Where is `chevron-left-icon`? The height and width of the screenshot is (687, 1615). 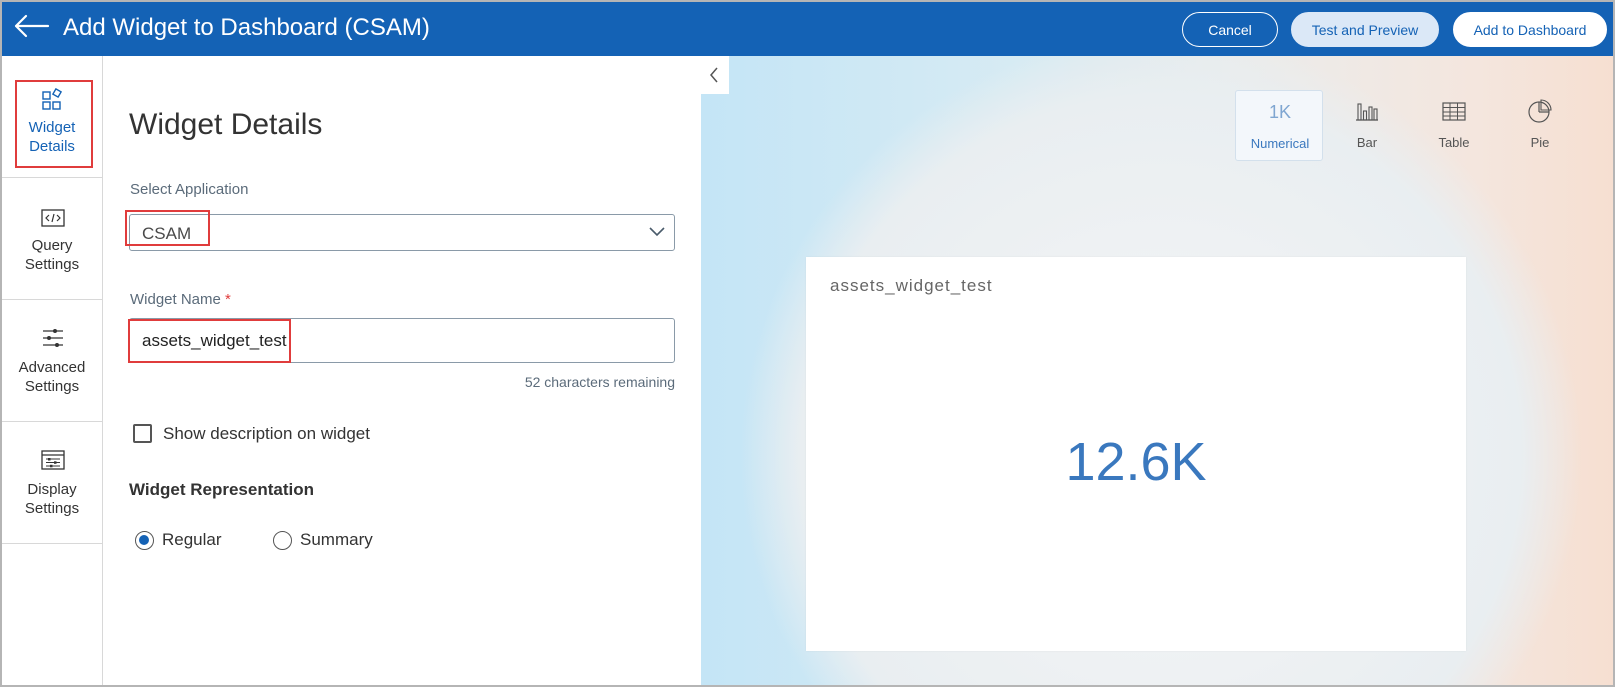 chevron-left-icon is located at coordinates (714, 75).